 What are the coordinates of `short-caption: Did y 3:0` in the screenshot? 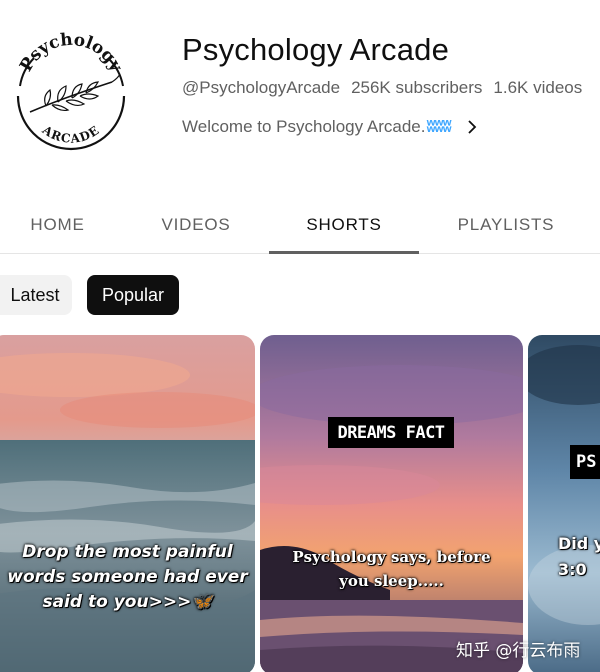 It's located at (579, 557).